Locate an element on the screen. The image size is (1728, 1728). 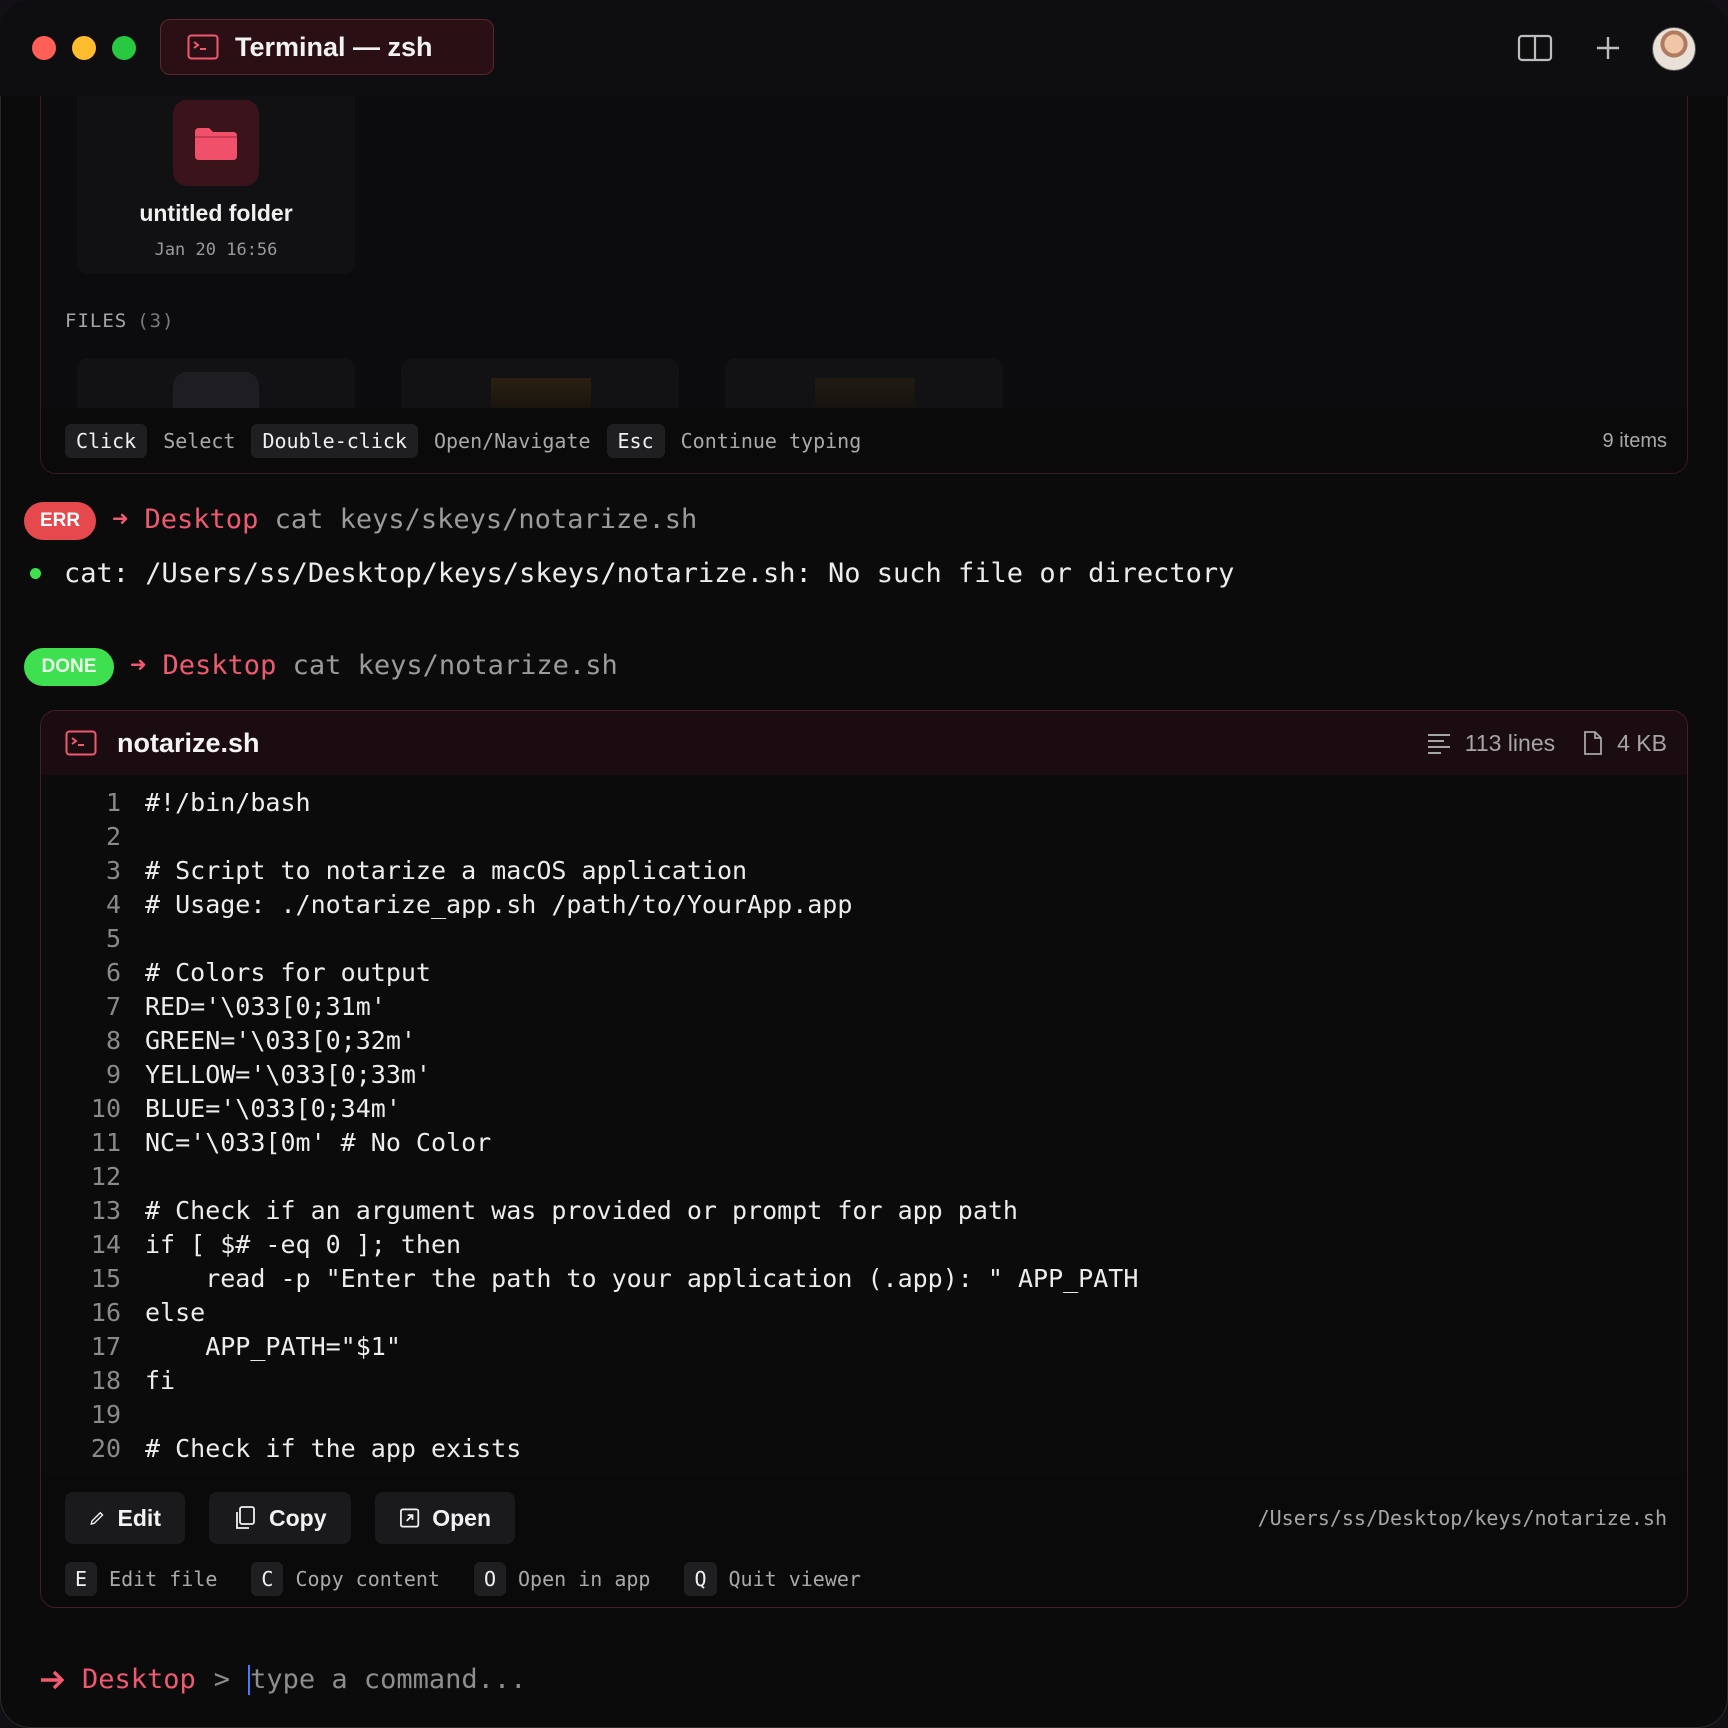
line-number: 2 is located at coordinates (113, 836).